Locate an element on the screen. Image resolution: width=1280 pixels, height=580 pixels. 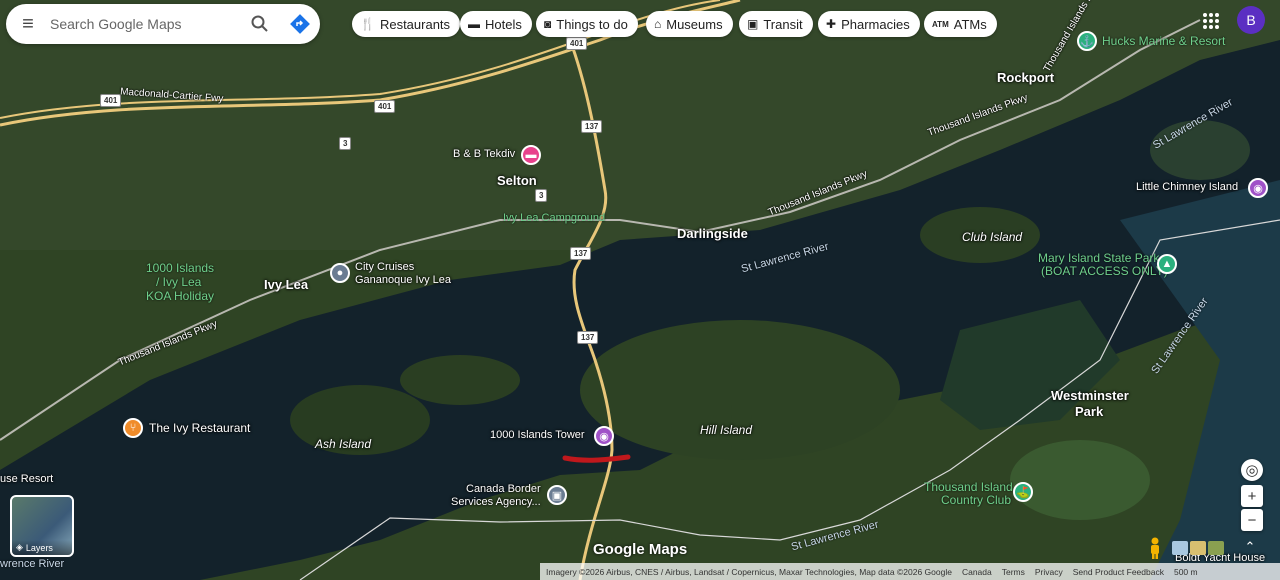
account-avatar: B is located at coordinates (1251, 20).